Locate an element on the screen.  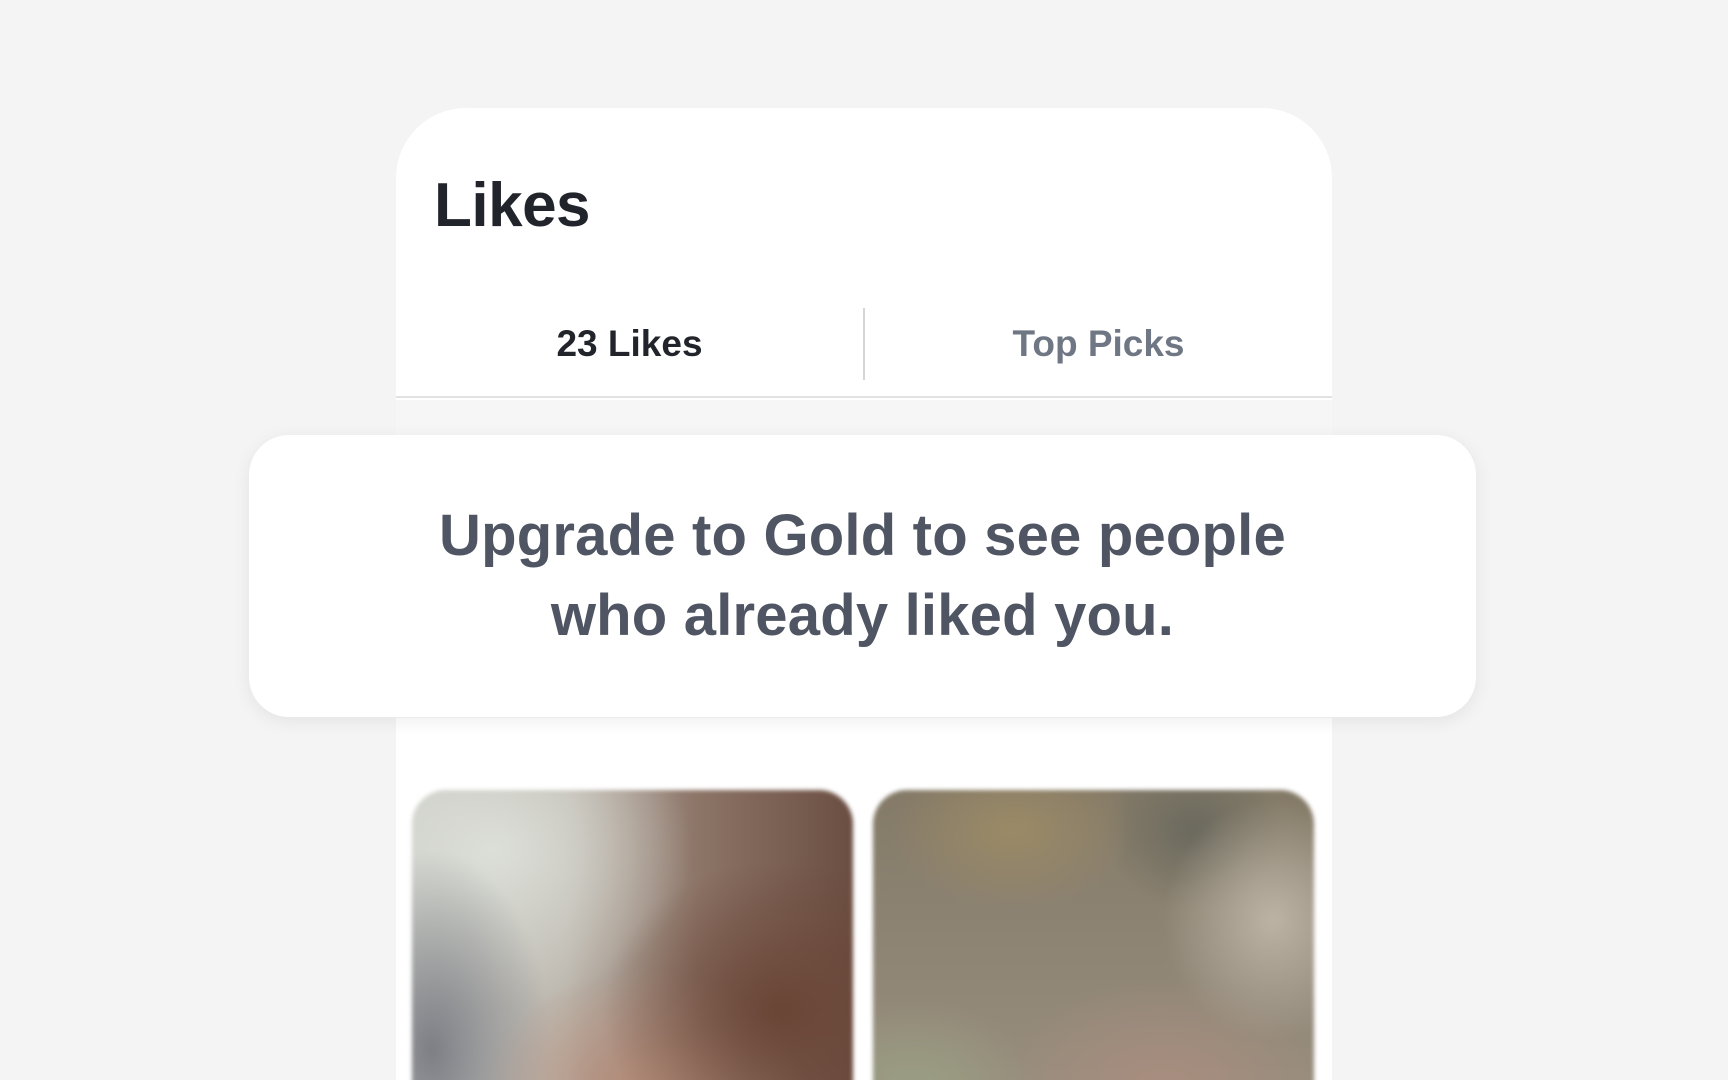
tab-top-picks: Top Picks is located at coordinates (1098, 344).